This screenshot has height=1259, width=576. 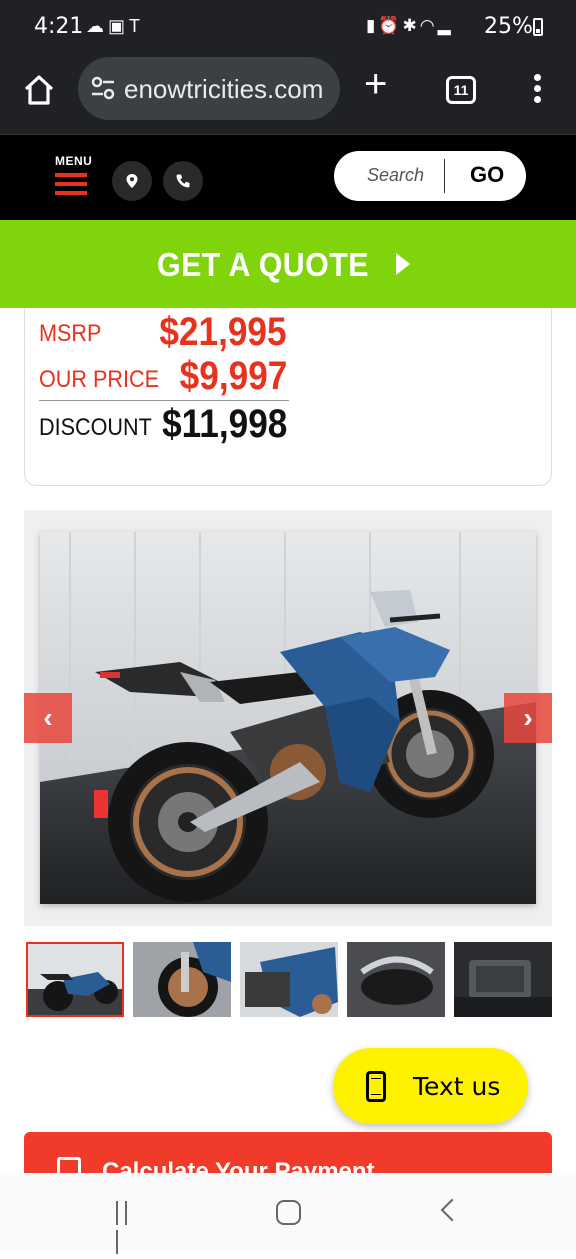 I want to click on back-icon, so click(x=452, y=1210).